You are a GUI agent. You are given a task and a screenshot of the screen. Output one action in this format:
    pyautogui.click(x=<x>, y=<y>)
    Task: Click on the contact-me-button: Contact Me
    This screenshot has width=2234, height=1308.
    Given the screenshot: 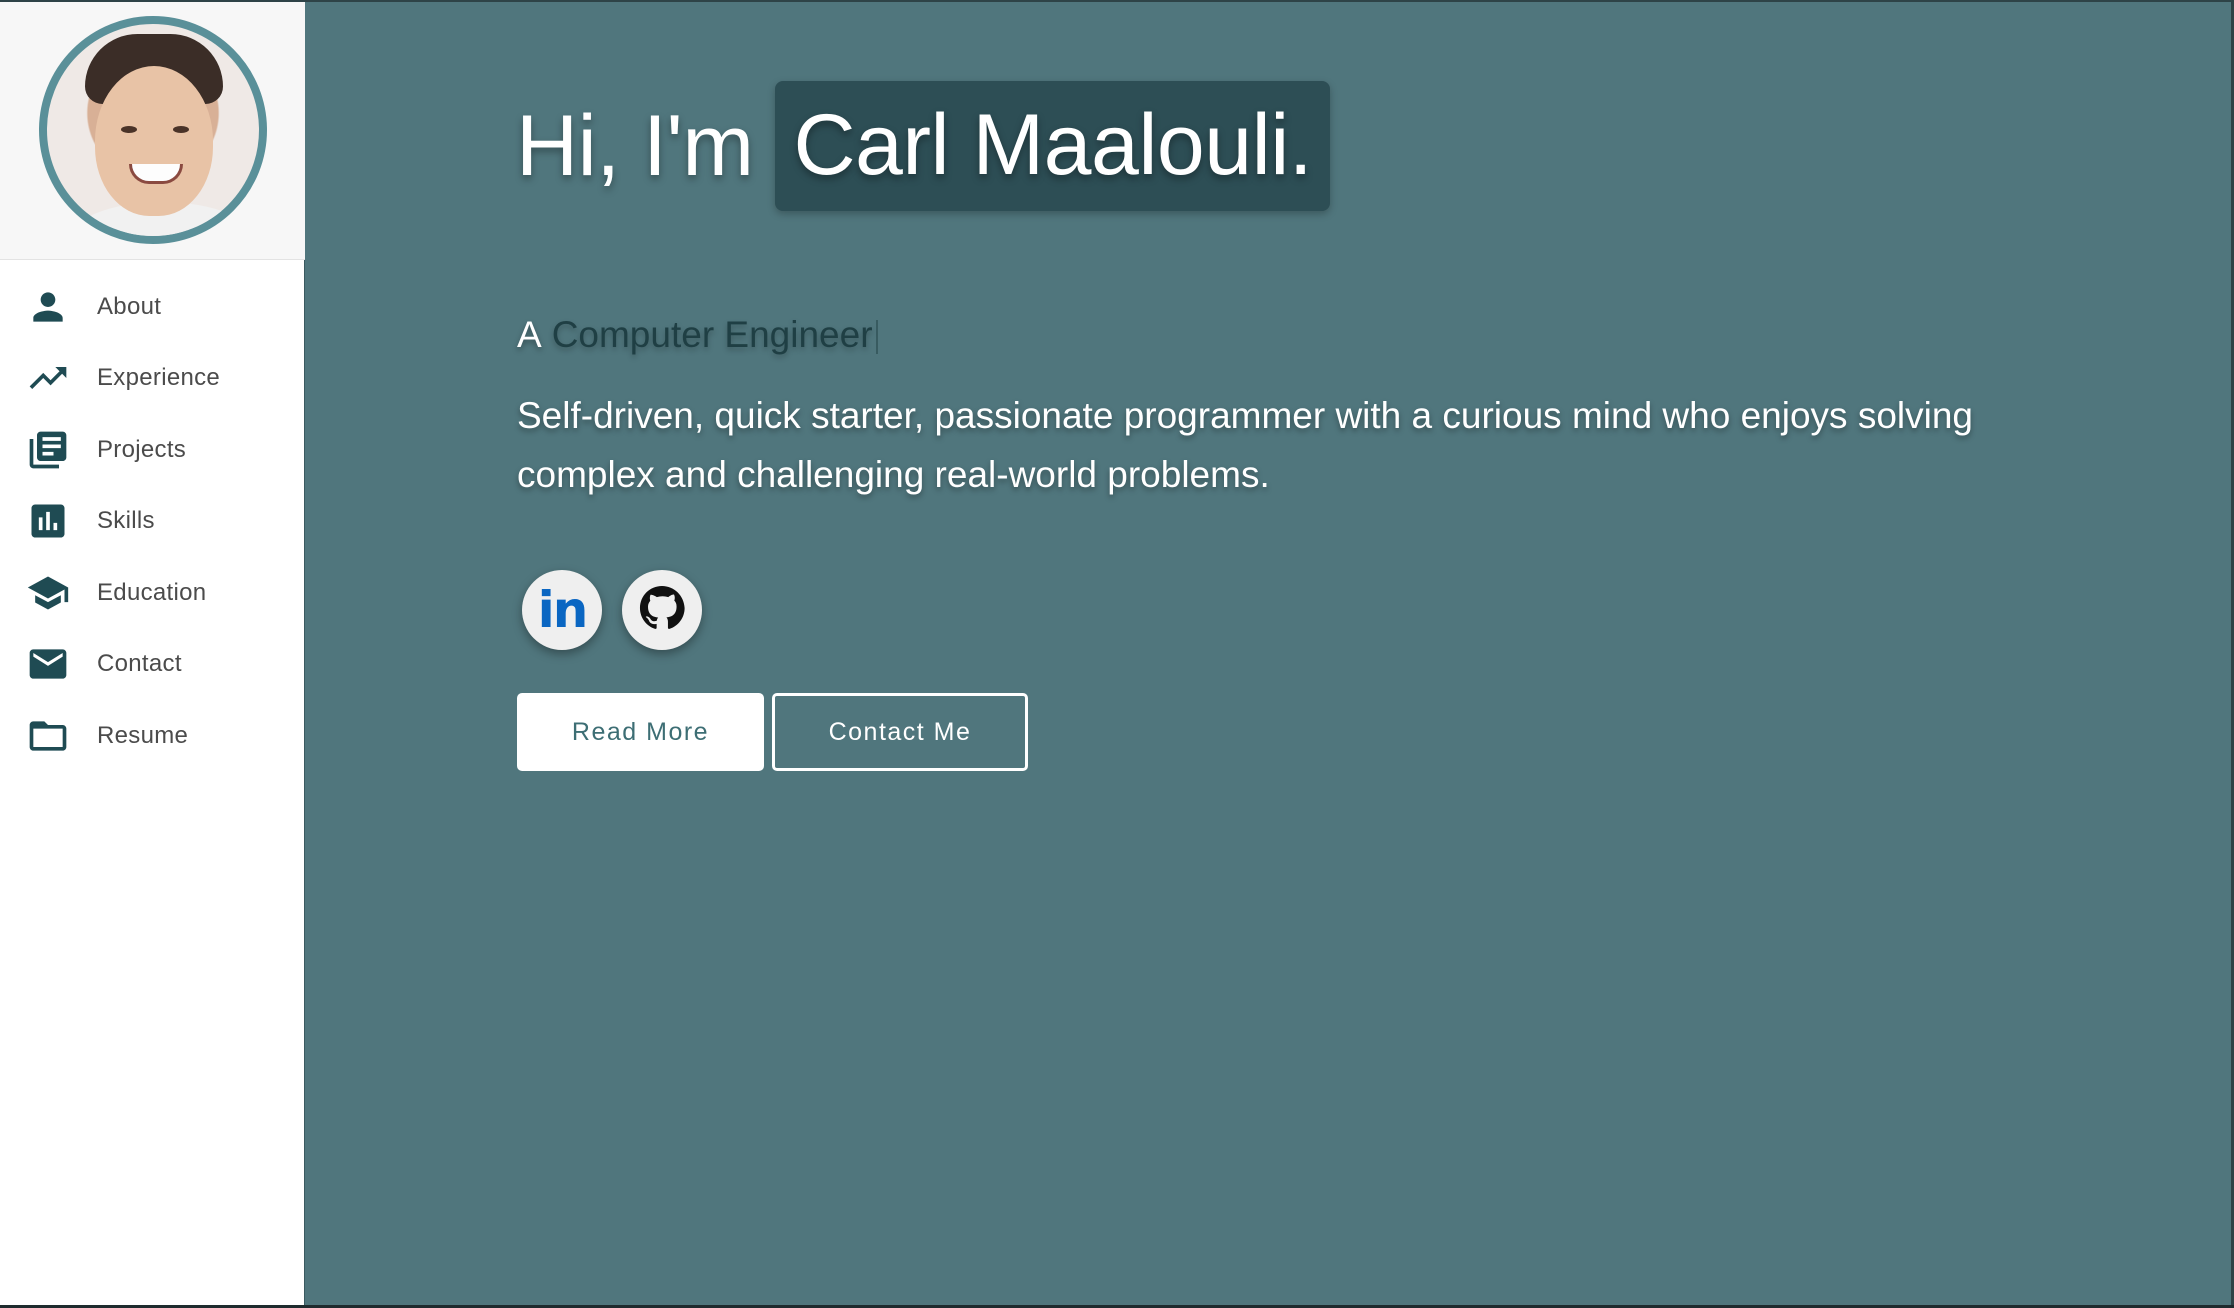 What is the action you would take?
    pyautogui.click(x=900, y=732)
    